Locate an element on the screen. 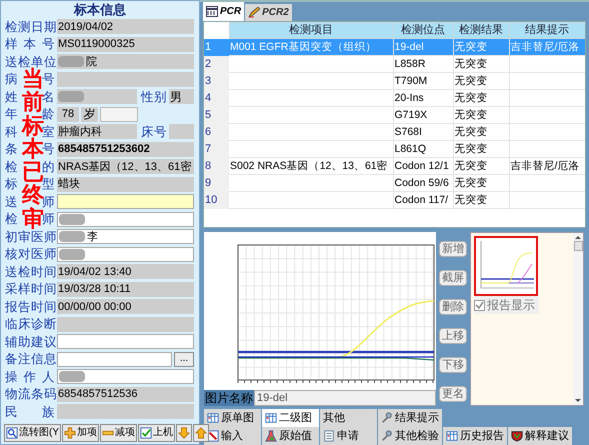  text-field: 19/04/02 13:40 is located at coordinates (125, 272).